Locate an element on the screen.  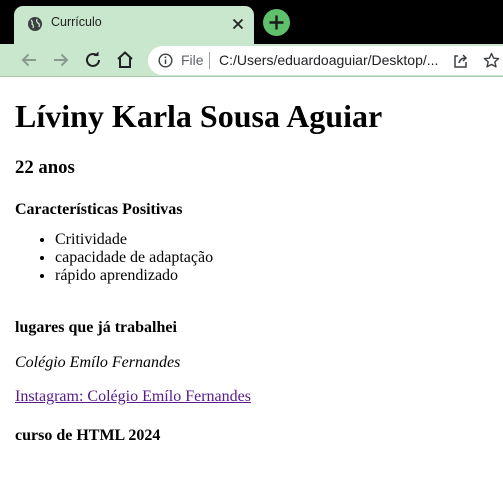
star-icon is located at coordinates (491, 60).